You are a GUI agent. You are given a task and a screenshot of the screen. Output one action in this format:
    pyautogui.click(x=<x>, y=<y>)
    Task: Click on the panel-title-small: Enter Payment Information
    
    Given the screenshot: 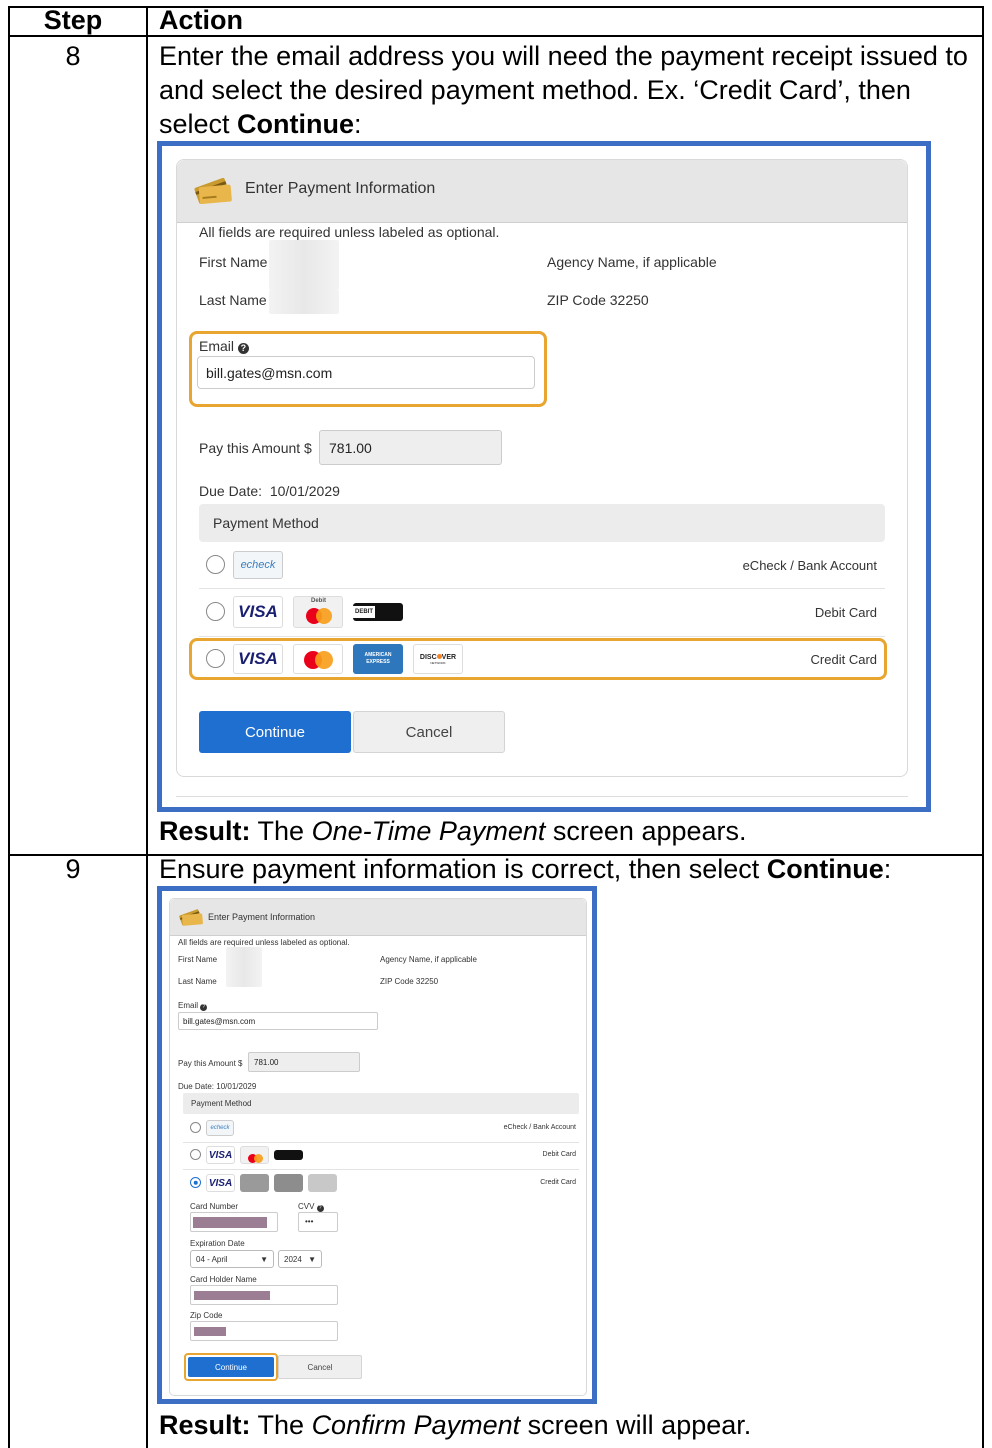 What is the action you would take?
    pyautogui.click(x=262, y=917)
    